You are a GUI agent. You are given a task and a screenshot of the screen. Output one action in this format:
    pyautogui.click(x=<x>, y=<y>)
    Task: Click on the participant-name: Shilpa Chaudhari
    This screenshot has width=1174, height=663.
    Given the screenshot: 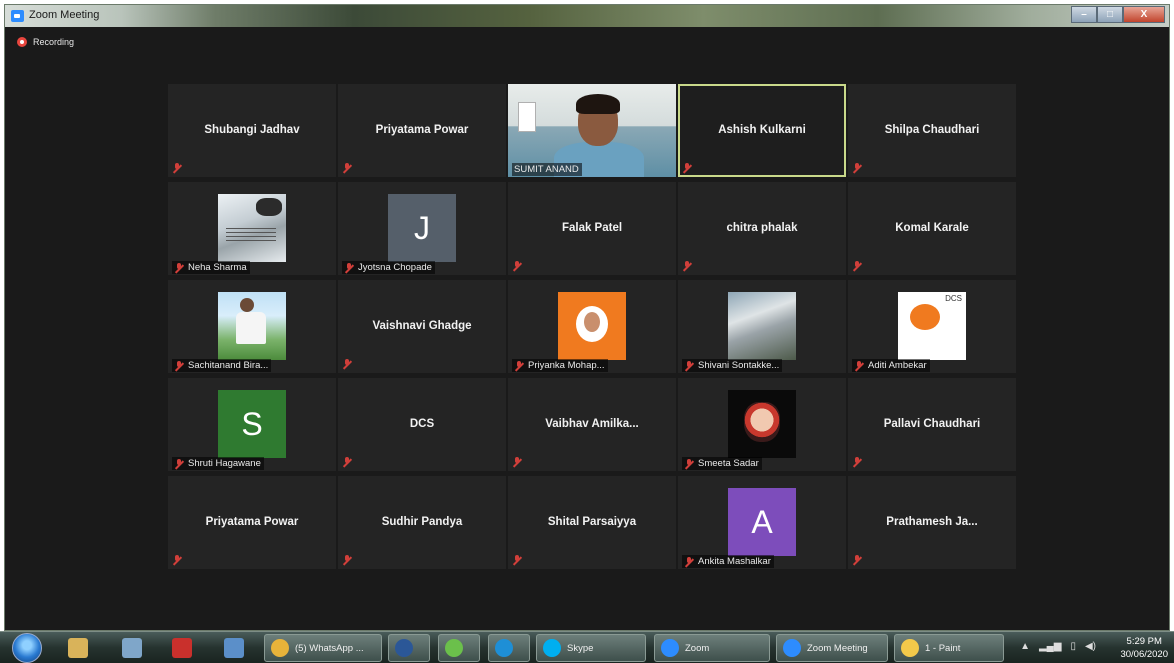 What is the action you would take?
    pyautogui.click(x=932, y=130)
    